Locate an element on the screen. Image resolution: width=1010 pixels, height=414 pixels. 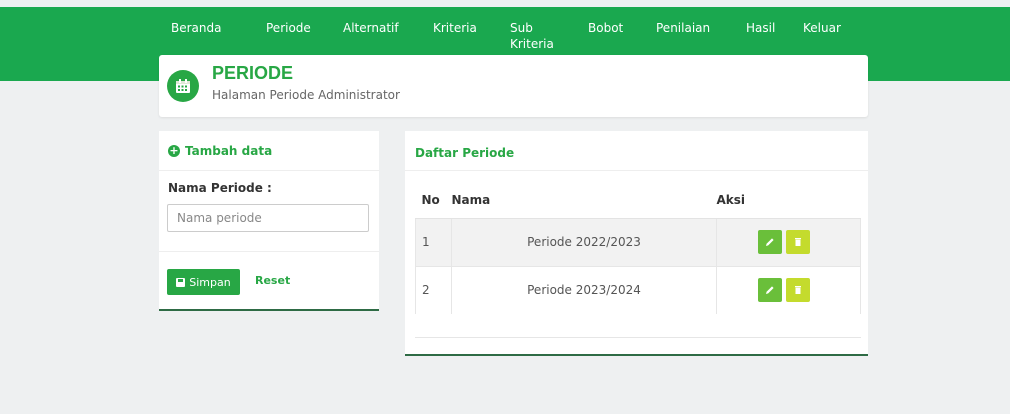
nav-periode: Periode is located at coordinates (288, 28).